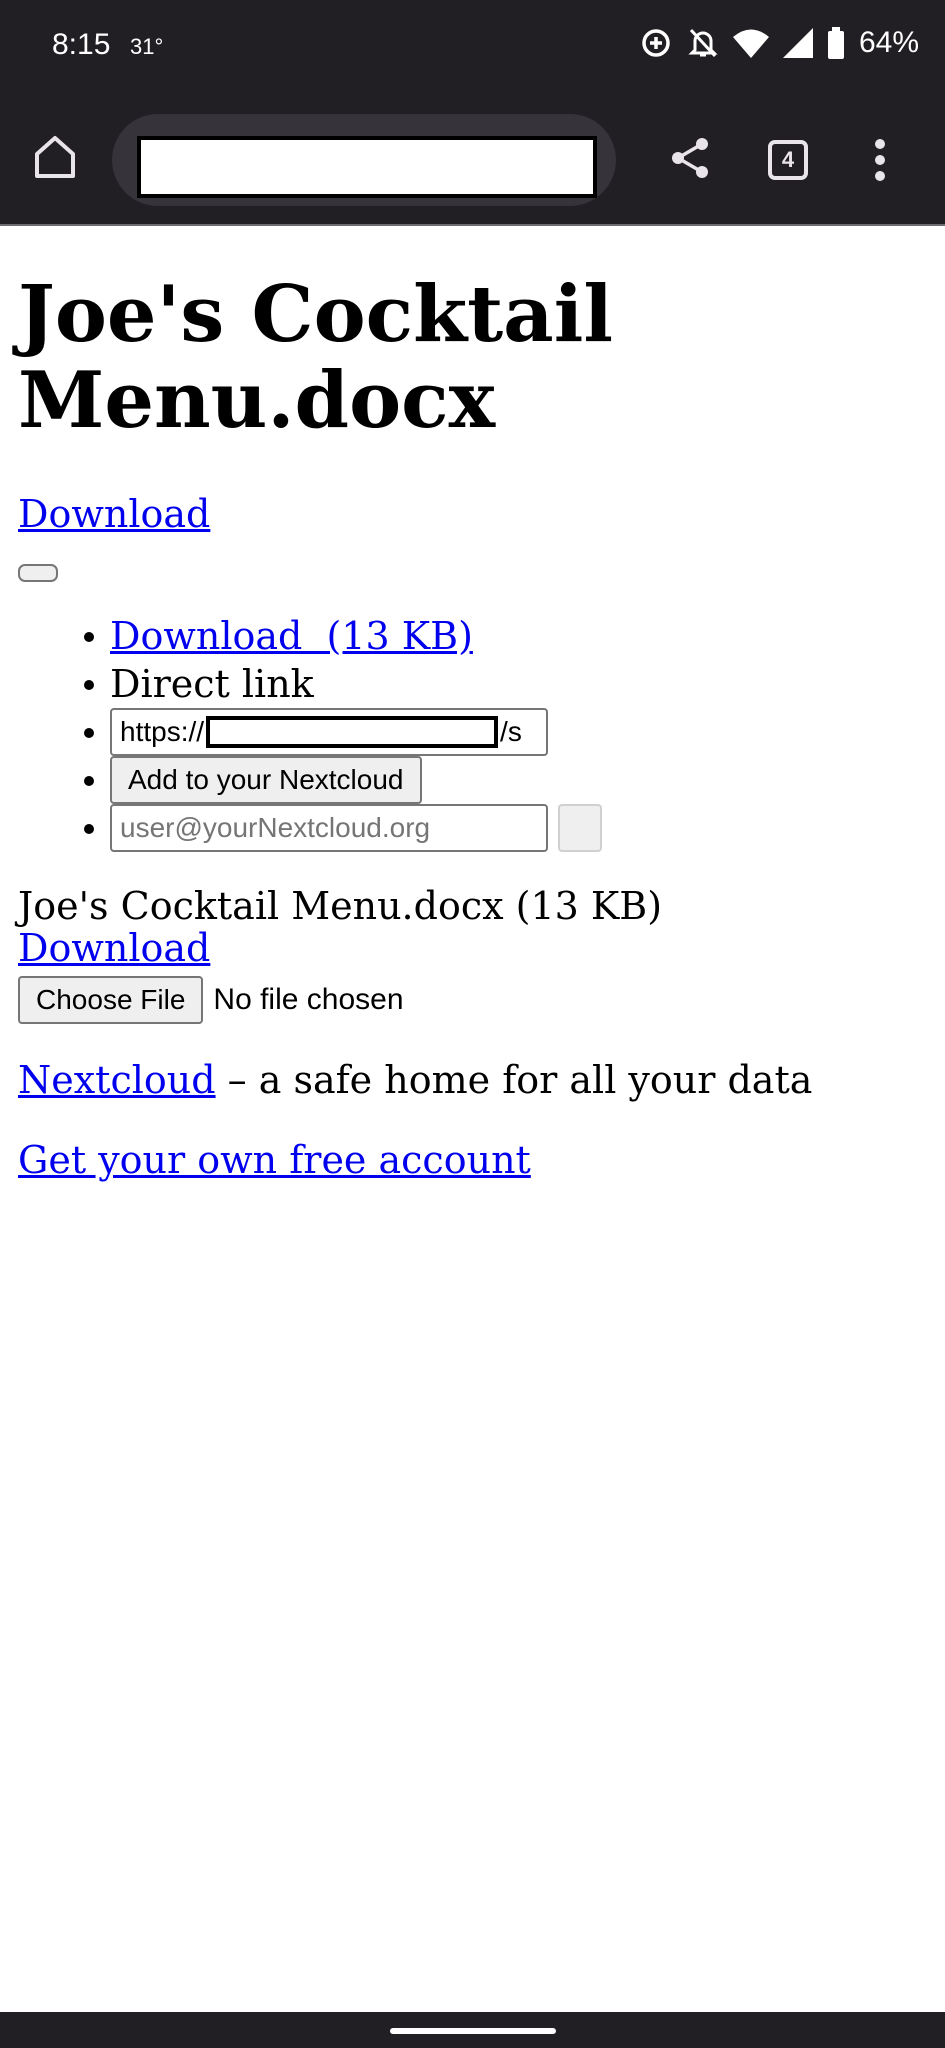  I want to click on status-bar: 8:15 31° 64%, so click(472, 48).